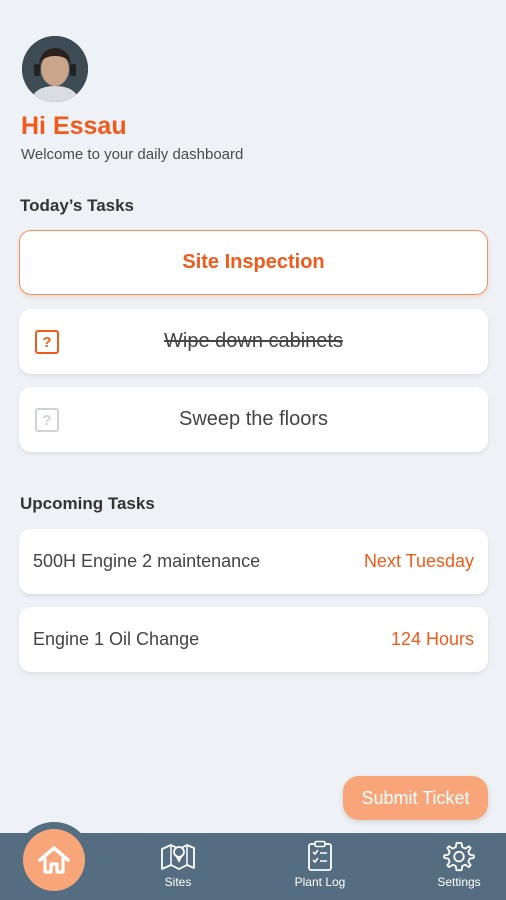  I want to click on clipboard-icon, so click(320, 855).